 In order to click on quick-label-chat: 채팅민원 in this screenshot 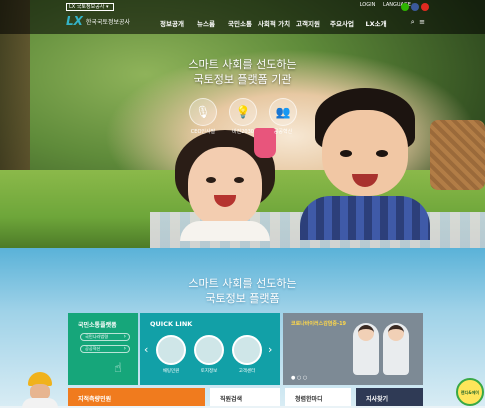, I will do `click(171, 371)`.